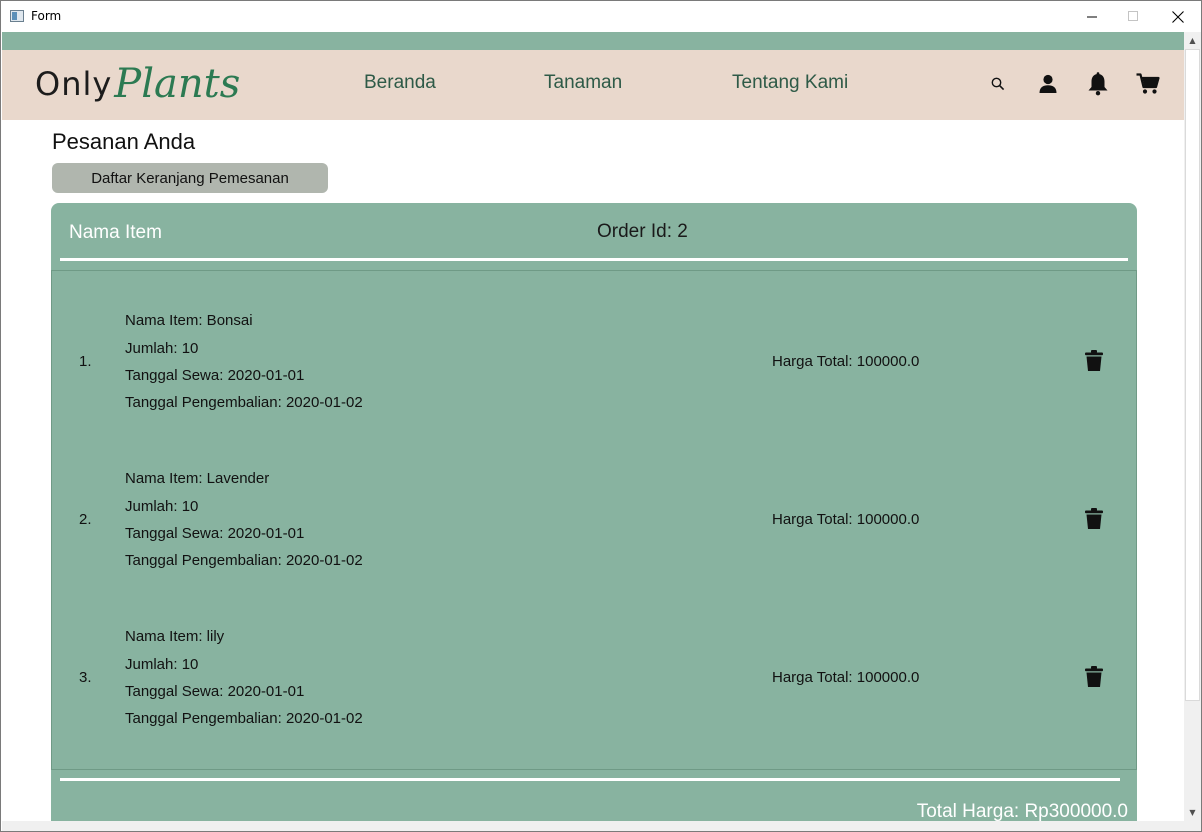  Describe the element at coordinates (175, 636) in the screenshot. I see `item-name: Nama Item: lily` at that location.